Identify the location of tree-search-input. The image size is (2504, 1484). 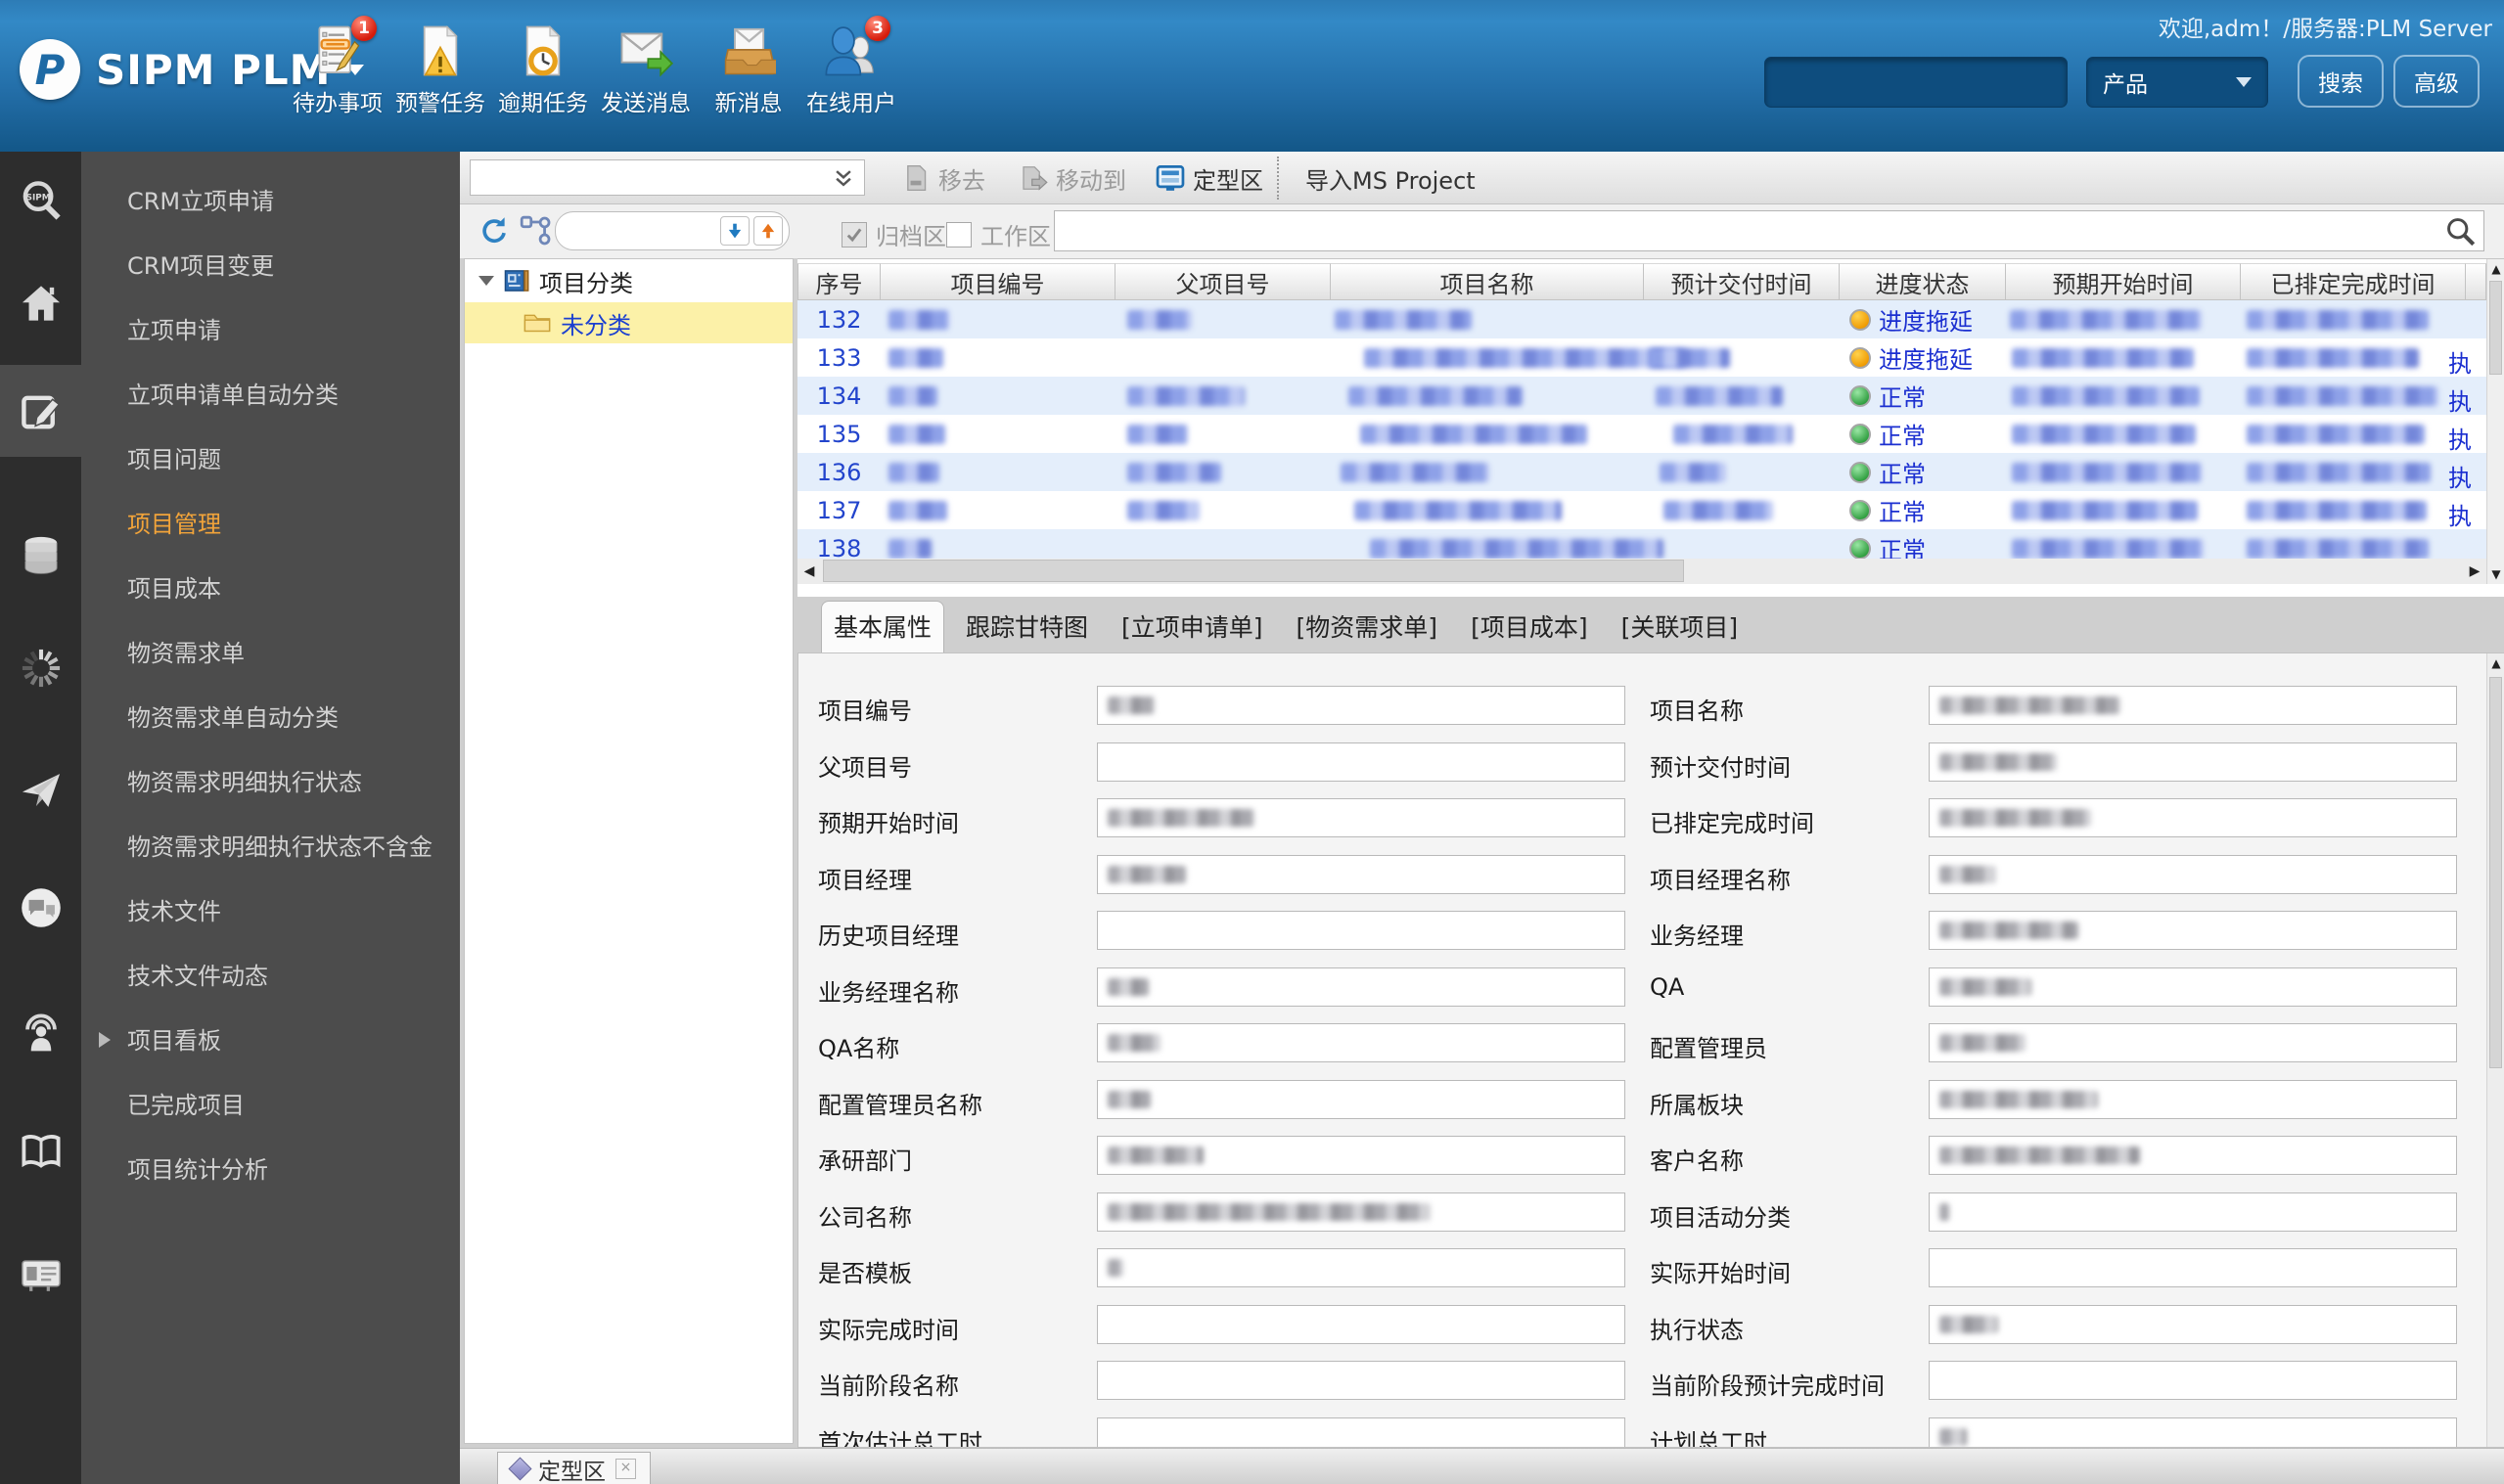
(639, 231).